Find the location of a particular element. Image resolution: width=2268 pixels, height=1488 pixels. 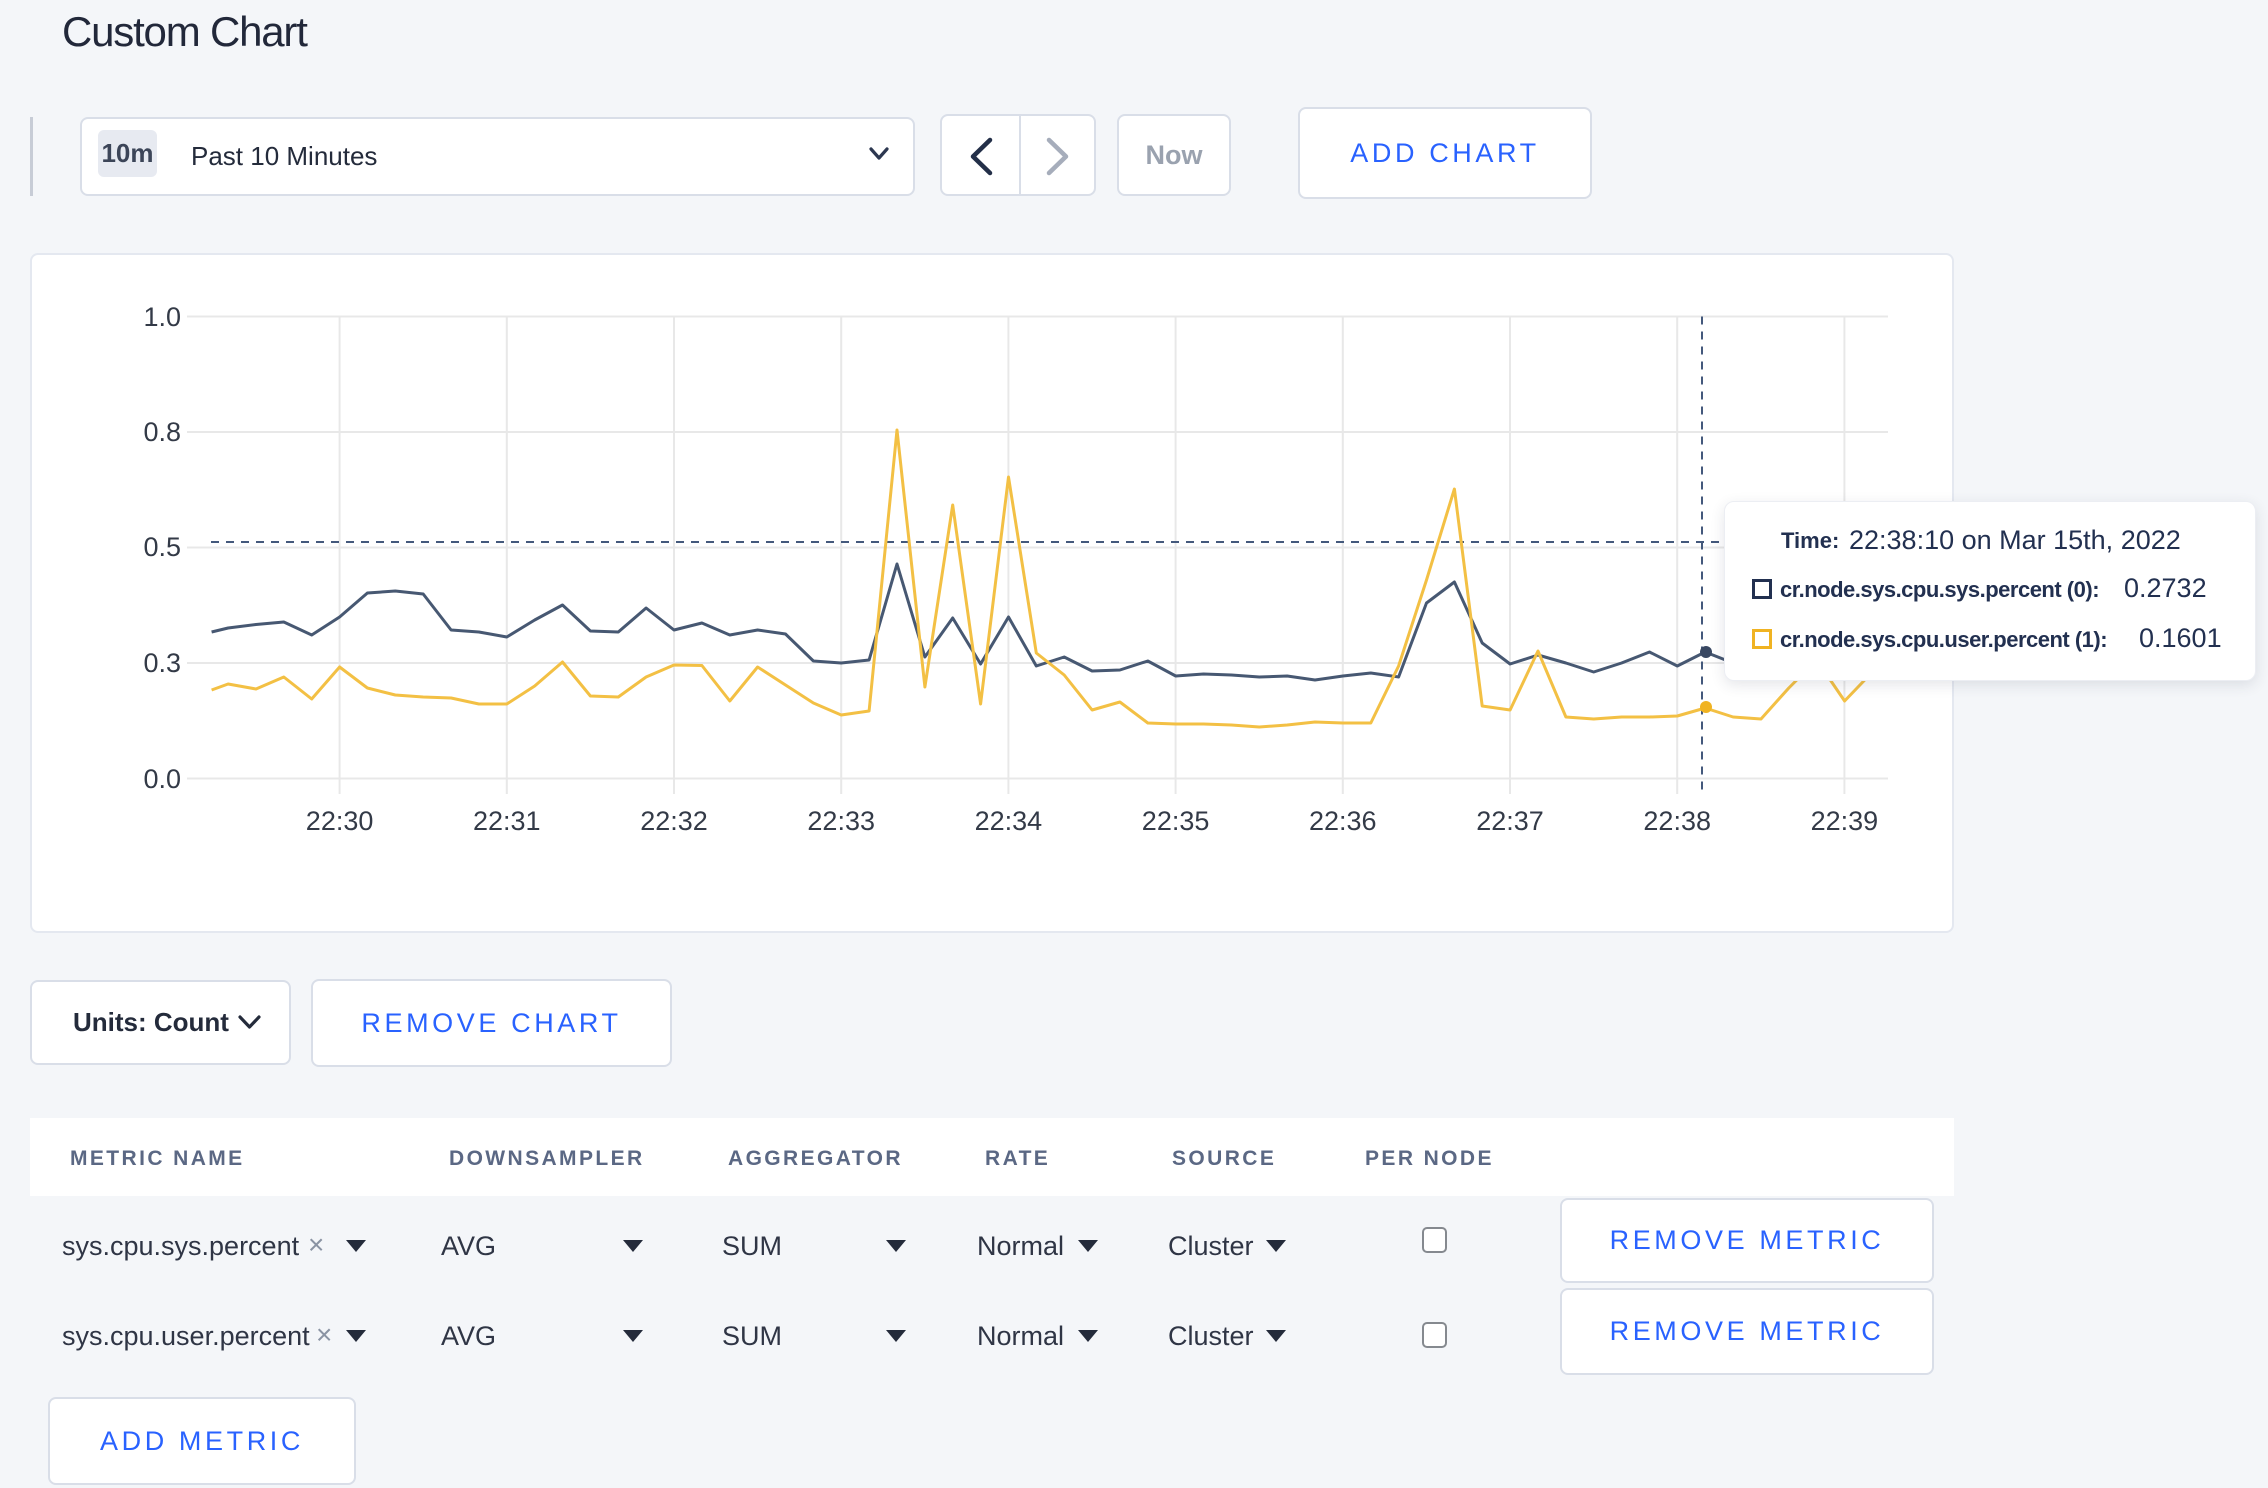

svg-text: 1.0 is located at coordinates (162, 317).